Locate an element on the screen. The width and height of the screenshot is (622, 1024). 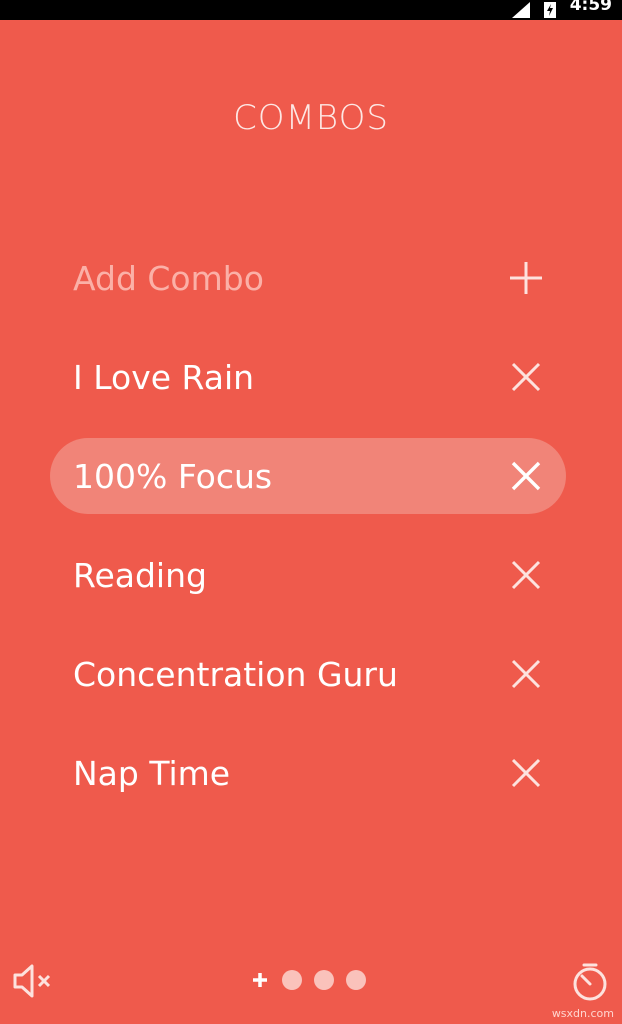
combo-label: 100% Focus is located at coordinates (173, 476).